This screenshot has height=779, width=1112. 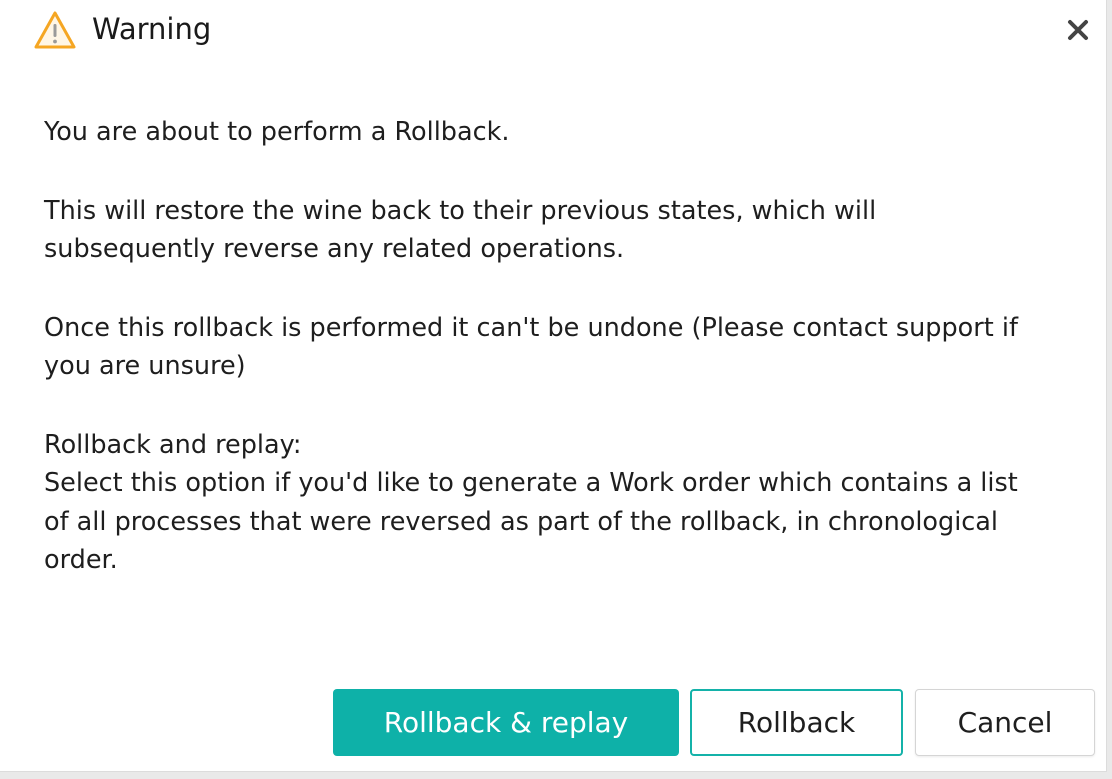 What do you see at coordinates (152, 29) in the screenshot?
I see `dialog-title: Warning` at bounding box center [152, 29].